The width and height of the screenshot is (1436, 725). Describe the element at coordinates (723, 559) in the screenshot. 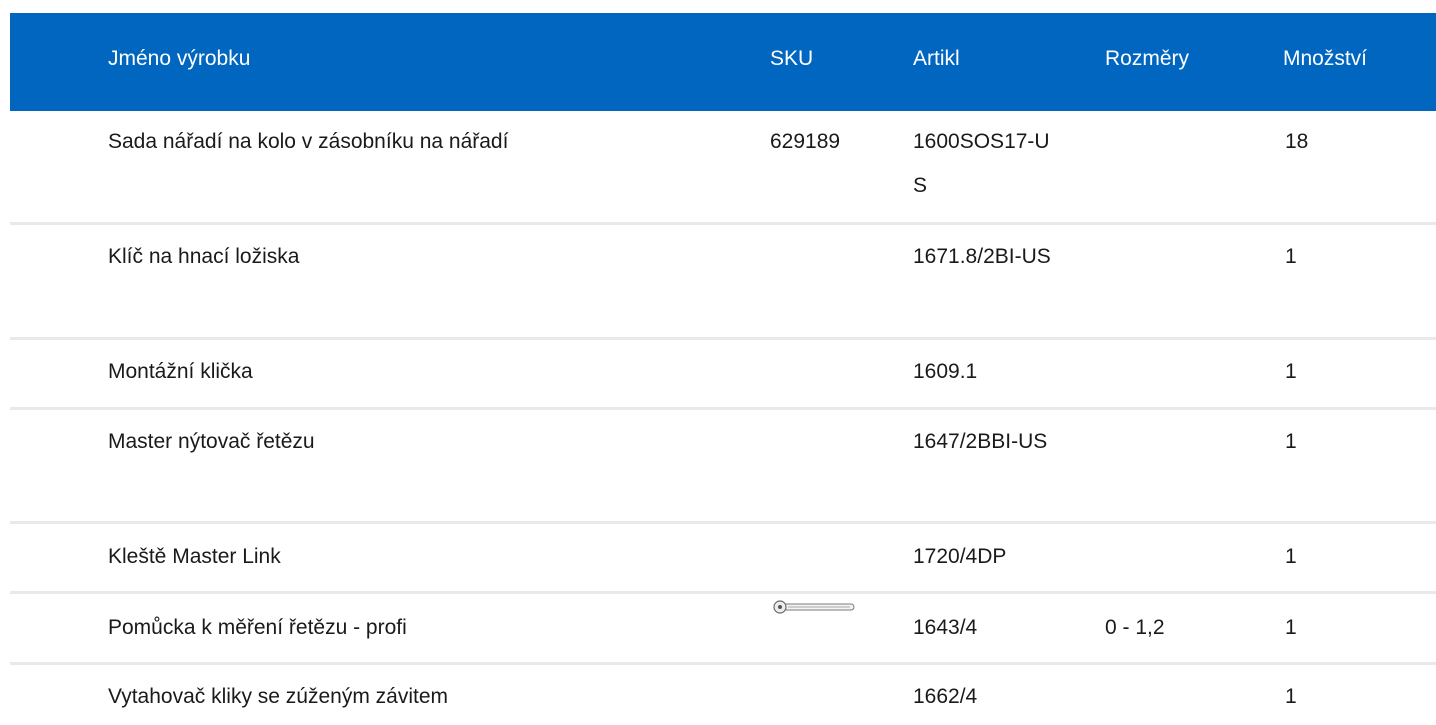

I see `table-row: Kleště Master Link 1720/4DP 1` at that location.